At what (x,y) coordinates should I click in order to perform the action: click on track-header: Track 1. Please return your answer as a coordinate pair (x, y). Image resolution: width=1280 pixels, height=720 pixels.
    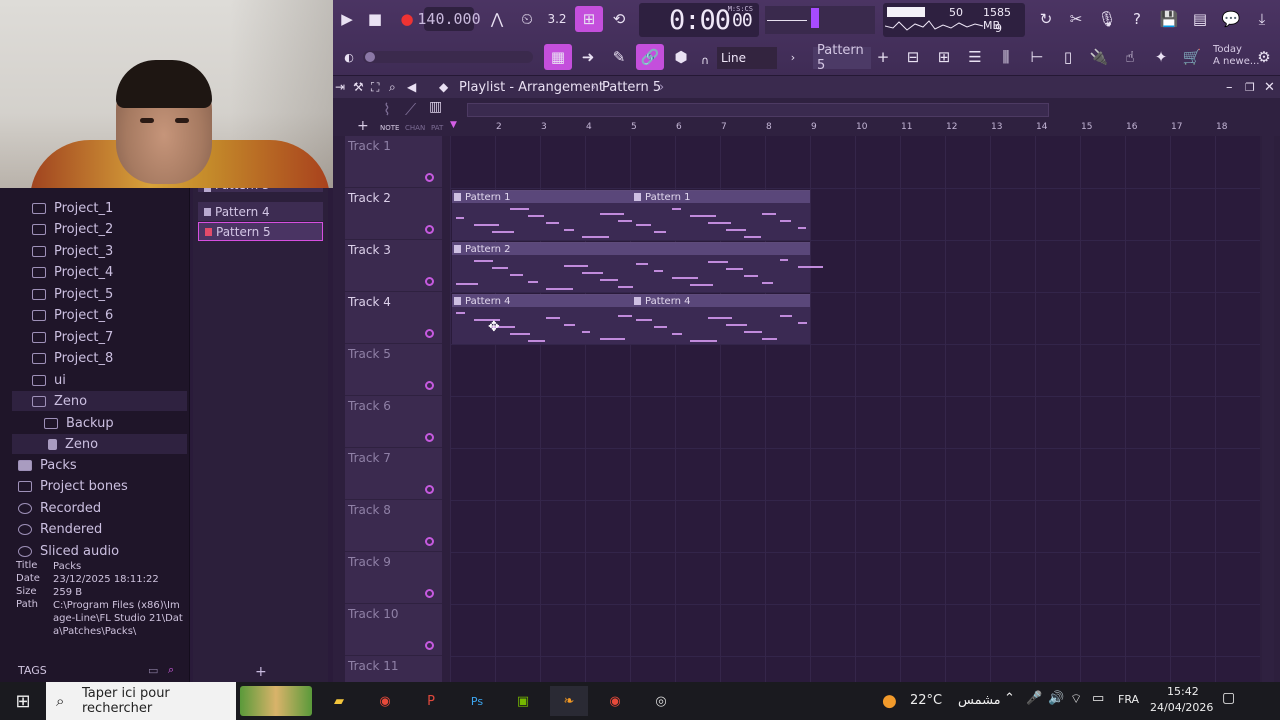
    Looking at the image, I should click on (393, 162).